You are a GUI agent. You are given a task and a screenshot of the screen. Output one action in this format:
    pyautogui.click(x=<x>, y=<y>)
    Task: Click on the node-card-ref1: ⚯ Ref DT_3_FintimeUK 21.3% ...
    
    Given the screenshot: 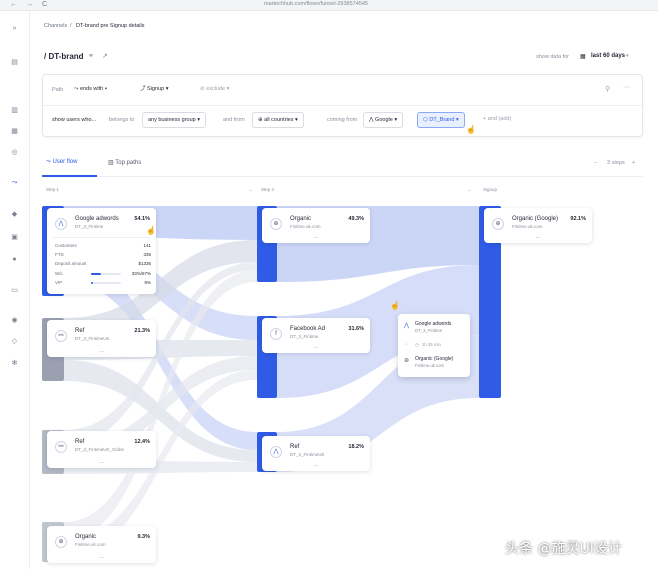 What is the action you would take?
    pyautogui.click(x=101, y=338)
    